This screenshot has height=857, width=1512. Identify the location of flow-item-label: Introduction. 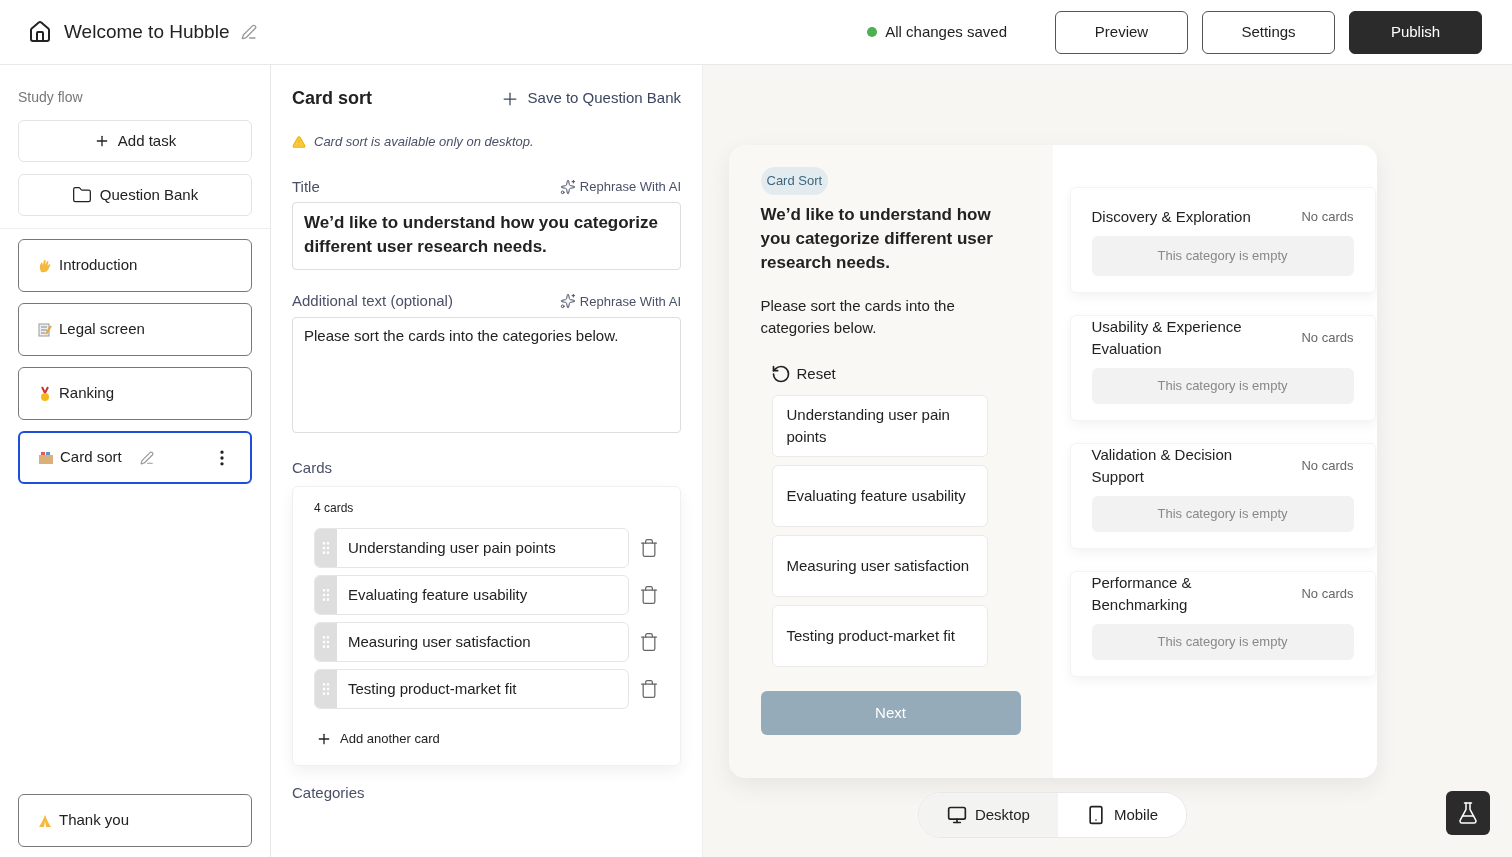
(98, 265).